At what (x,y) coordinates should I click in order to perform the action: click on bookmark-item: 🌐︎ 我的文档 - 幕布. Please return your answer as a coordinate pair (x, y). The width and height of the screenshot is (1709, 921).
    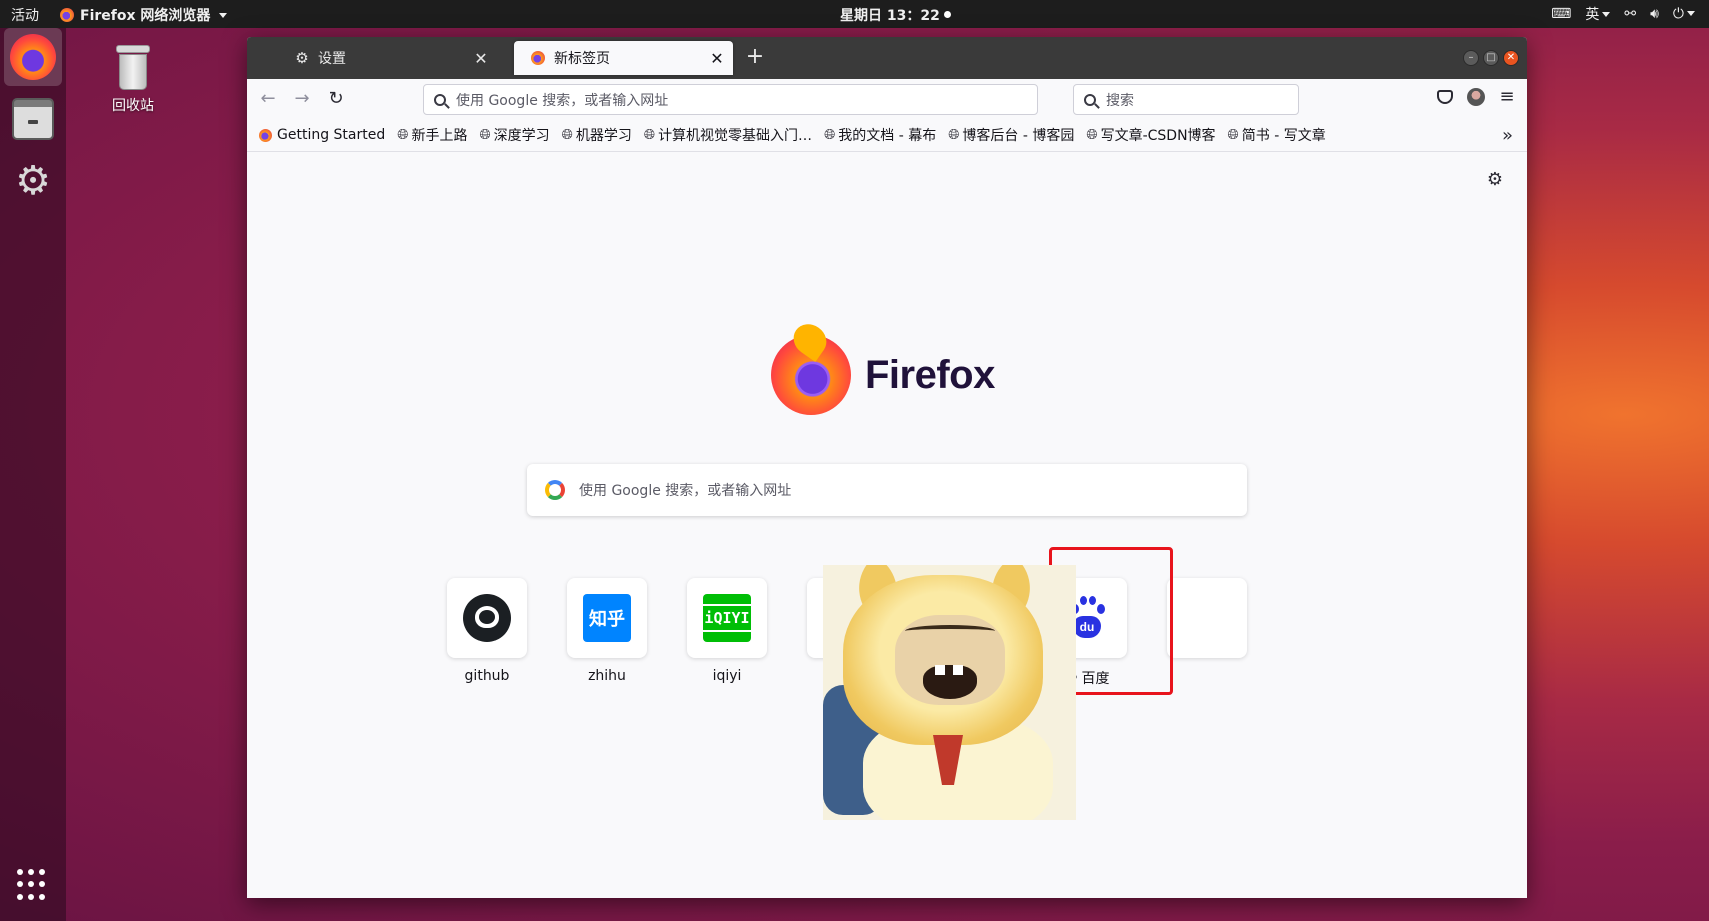
    Looking at the image, I should click on (880, 135).